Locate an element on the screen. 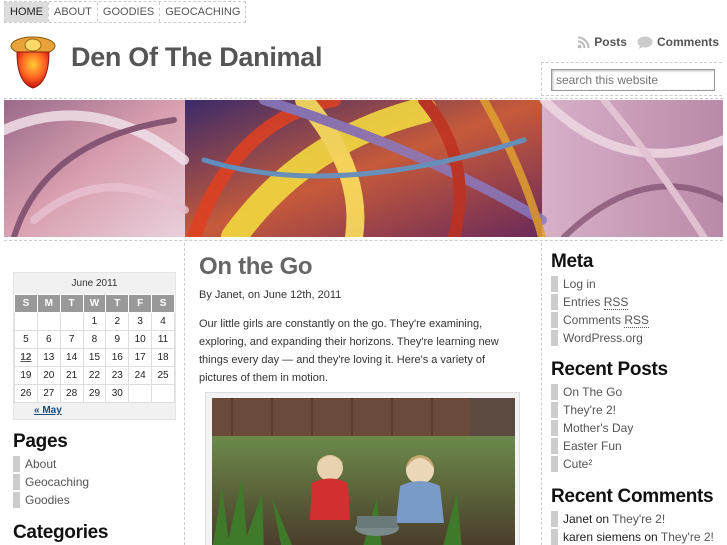 The width and height of the screenshot is (727, 545). search-input is located at coordinates (633, 80).